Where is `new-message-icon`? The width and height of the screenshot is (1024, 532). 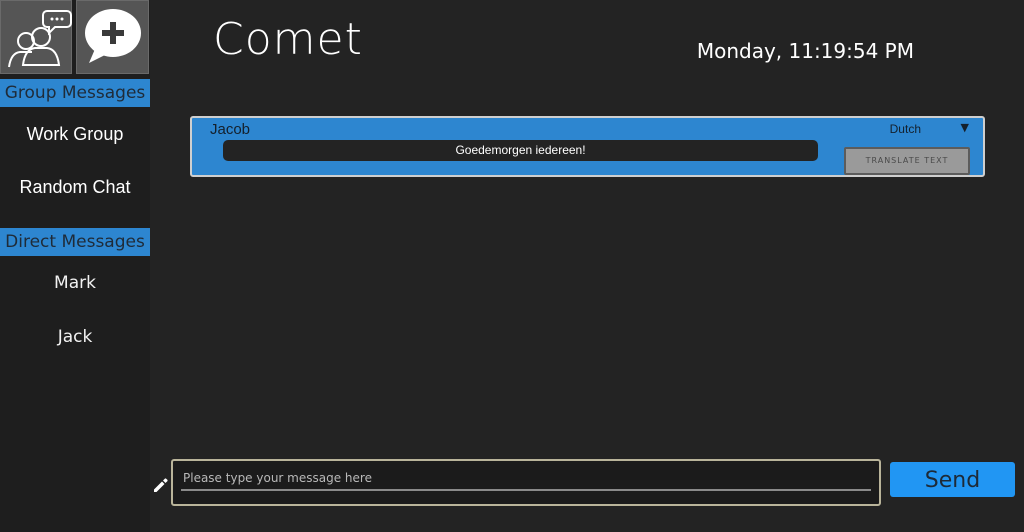
new-message-icon is located at coordinates (113, 36).